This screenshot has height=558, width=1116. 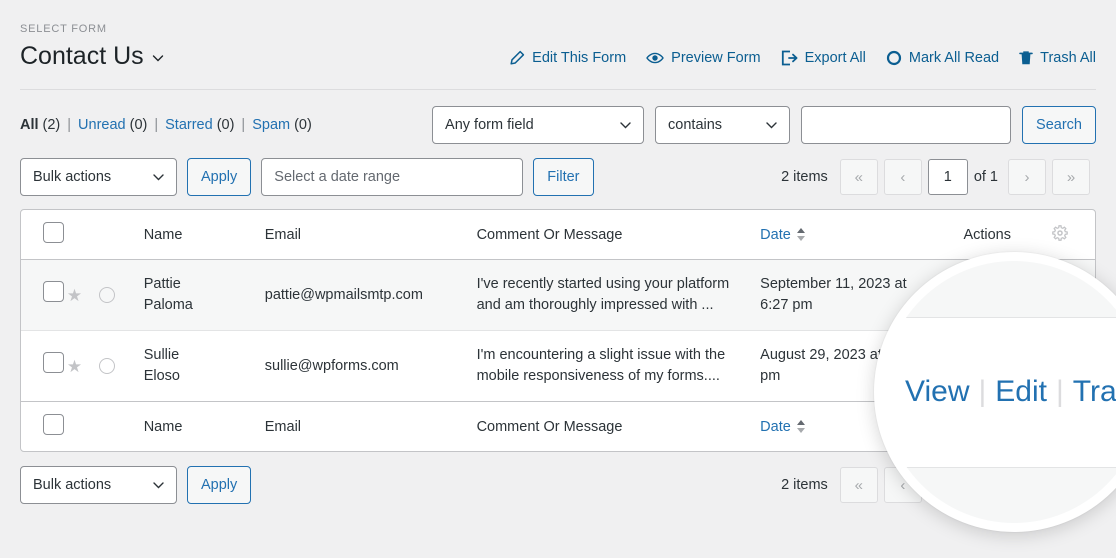 I want to click on magnified-trash-link: Trash, so click(x=1094, y=391).